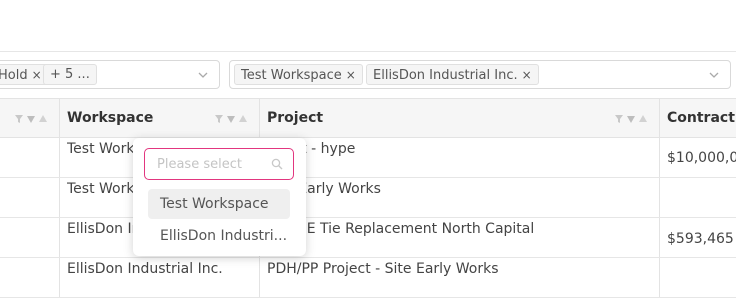 The height and width of the screenshot is (298, 736). Describe the element at coordinates (445, 75) in the screenshot. I see `filter-tag-label: EllisDon Industrial Inc.` at that location.